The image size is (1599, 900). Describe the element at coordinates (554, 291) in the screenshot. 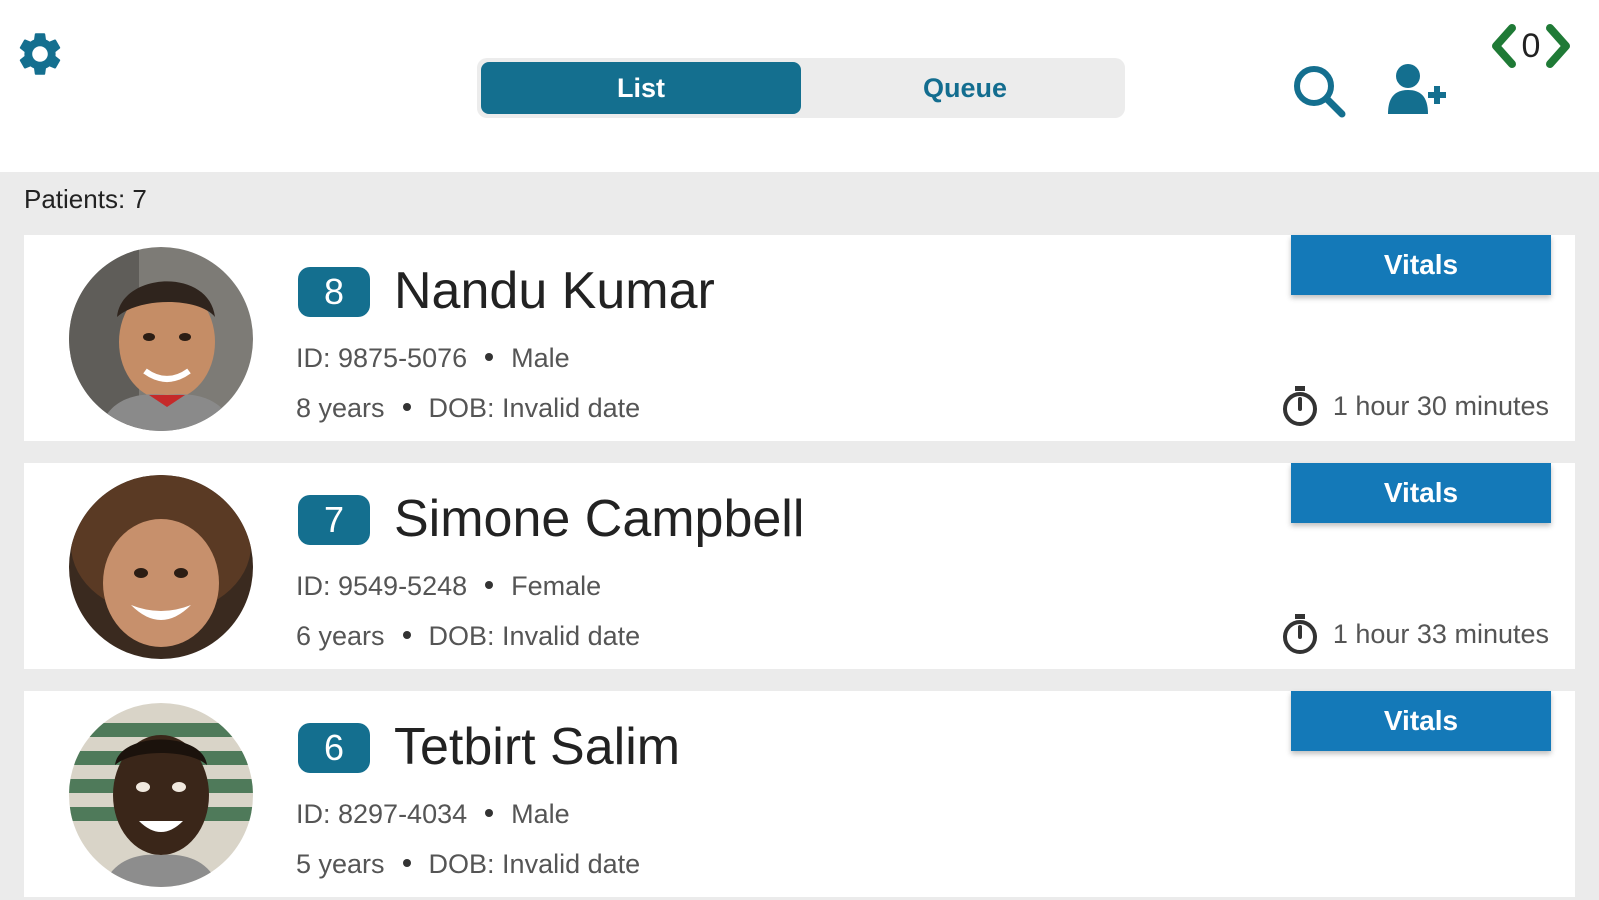

I see `patient-name: Nandu Kumar` at that location.